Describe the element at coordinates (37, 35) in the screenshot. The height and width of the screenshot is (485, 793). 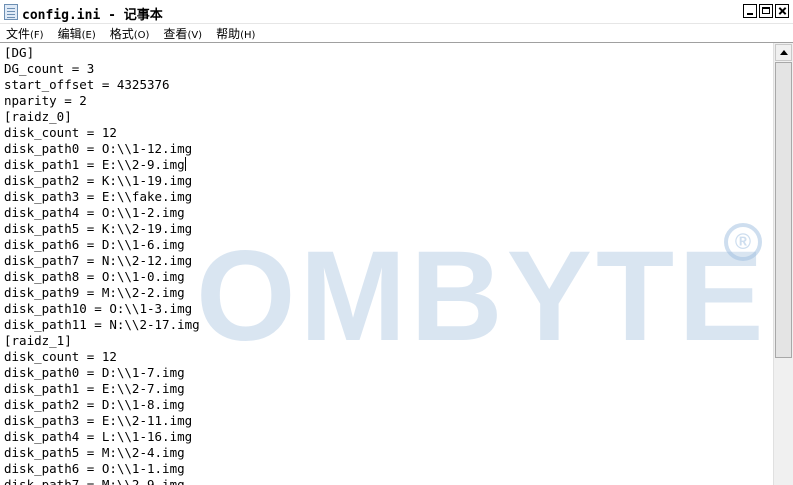
I see `menu-file-accel: (F)` at that location.